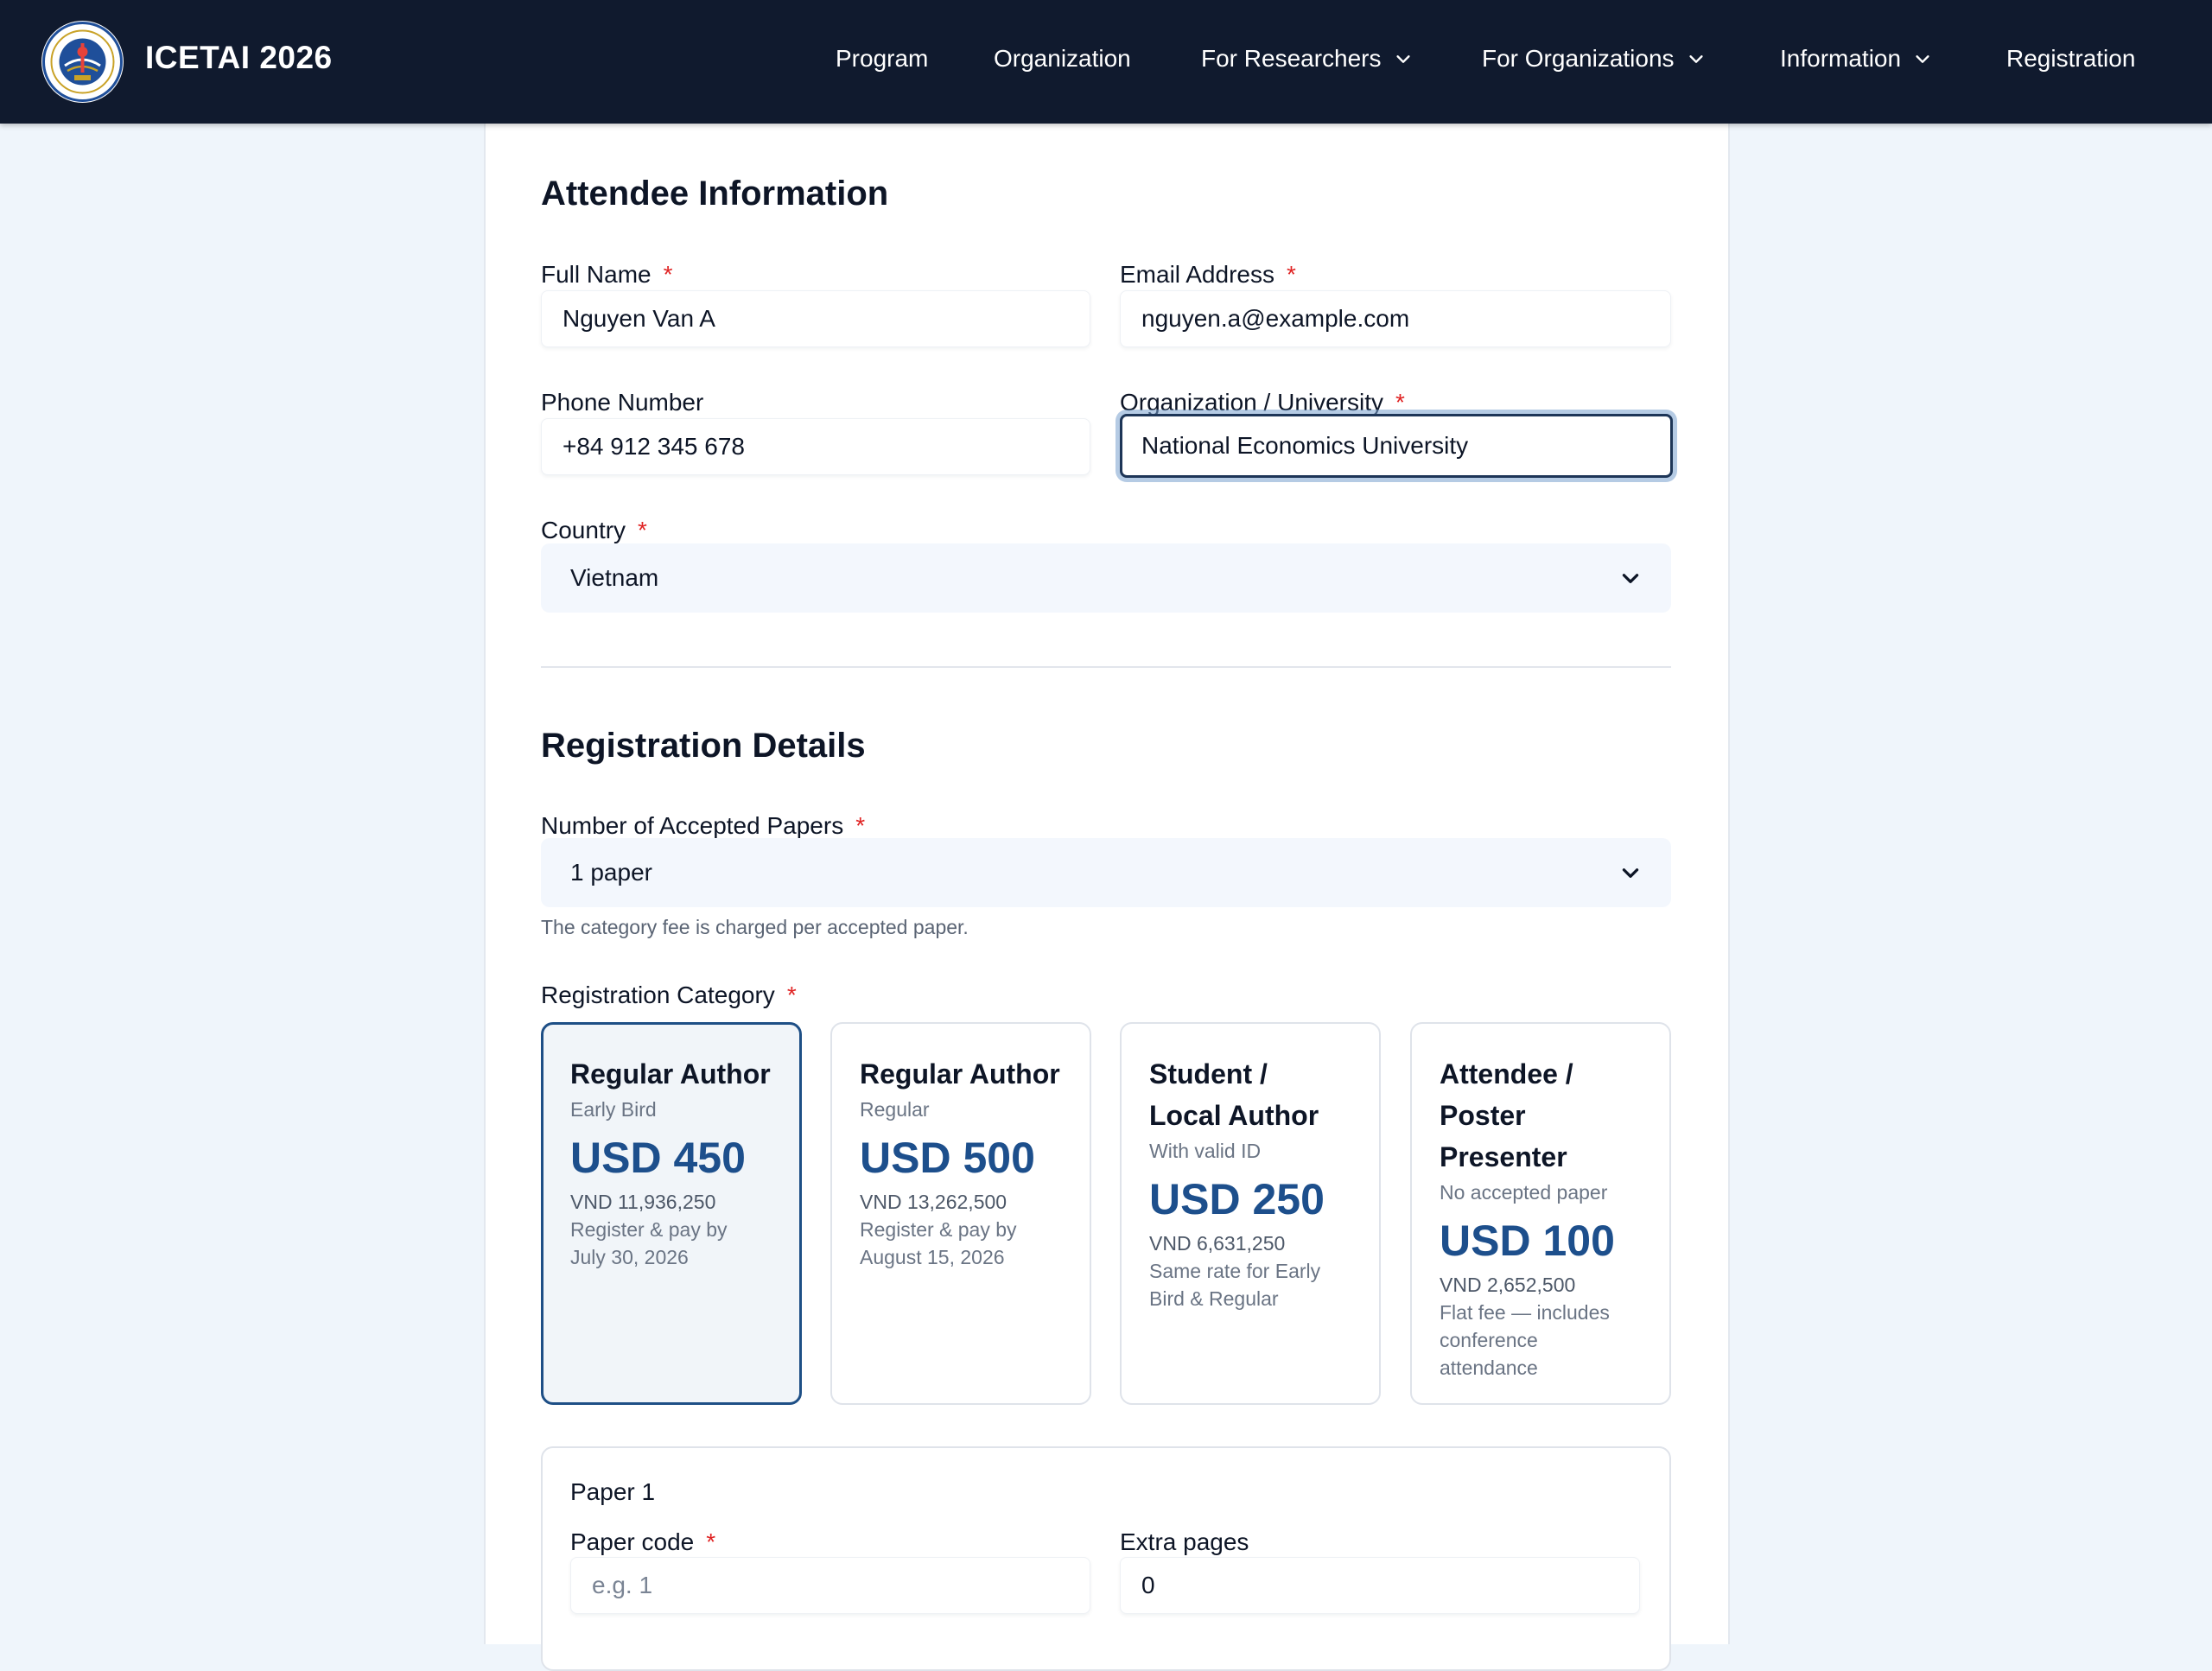 This screenshot has height=1671, width=2212. Describe the element at coordinates (1106, 578) in the screenshot. I see `country-select: Vietnam` at that location.